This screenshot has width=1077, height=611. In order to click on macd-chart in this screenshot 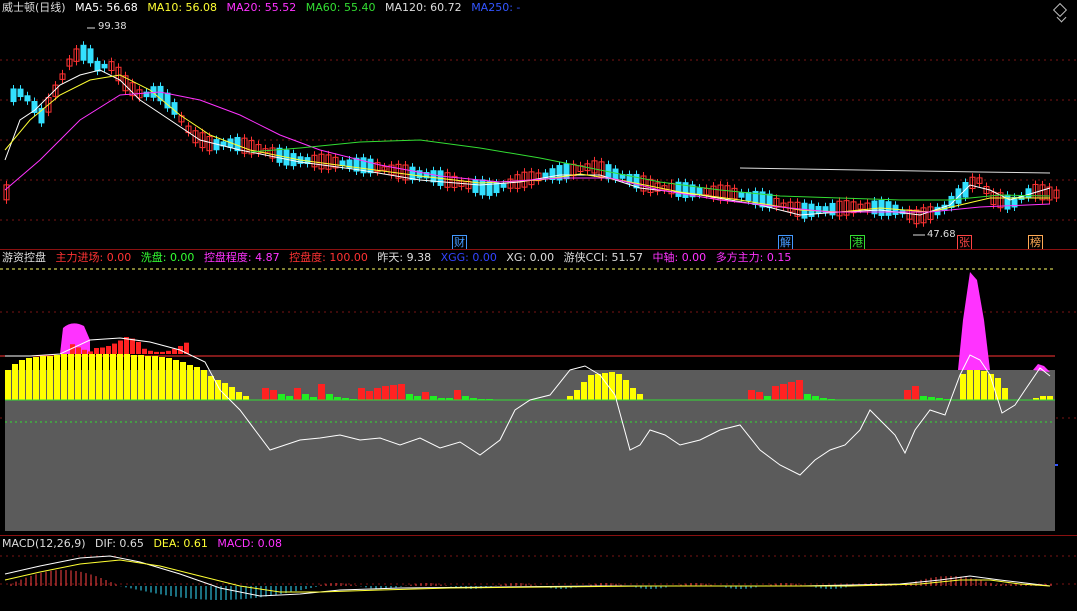, I will do `click(538, 573)`.